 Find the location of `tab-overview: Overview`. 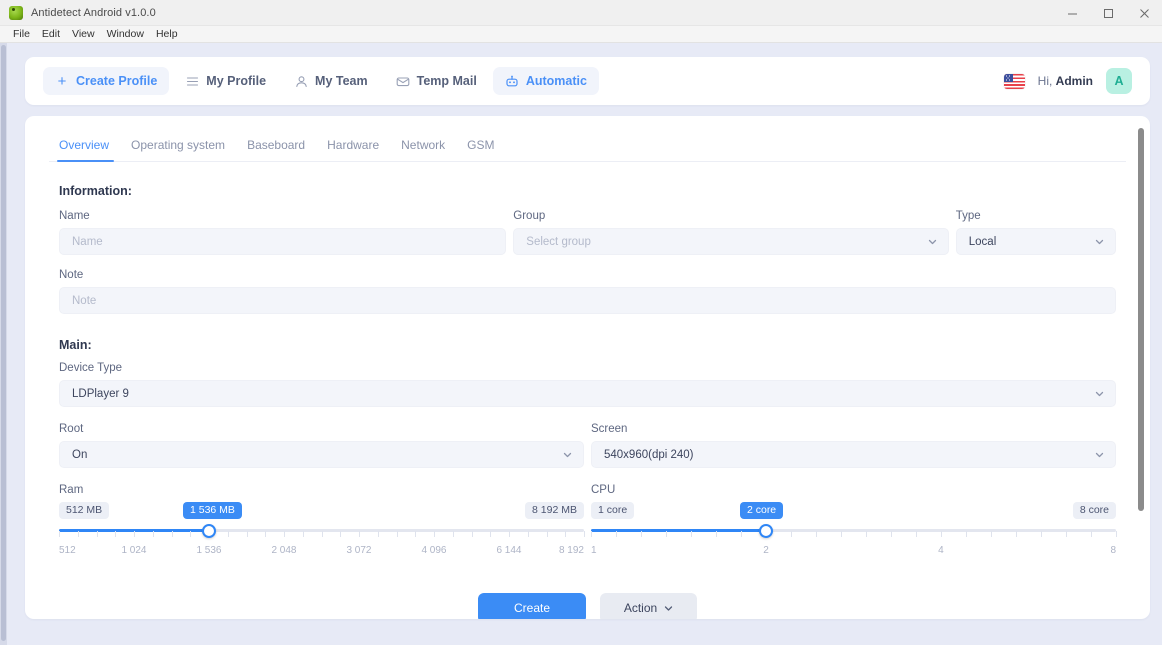

tab-overview: Overview is located at coordinates (86, 150).